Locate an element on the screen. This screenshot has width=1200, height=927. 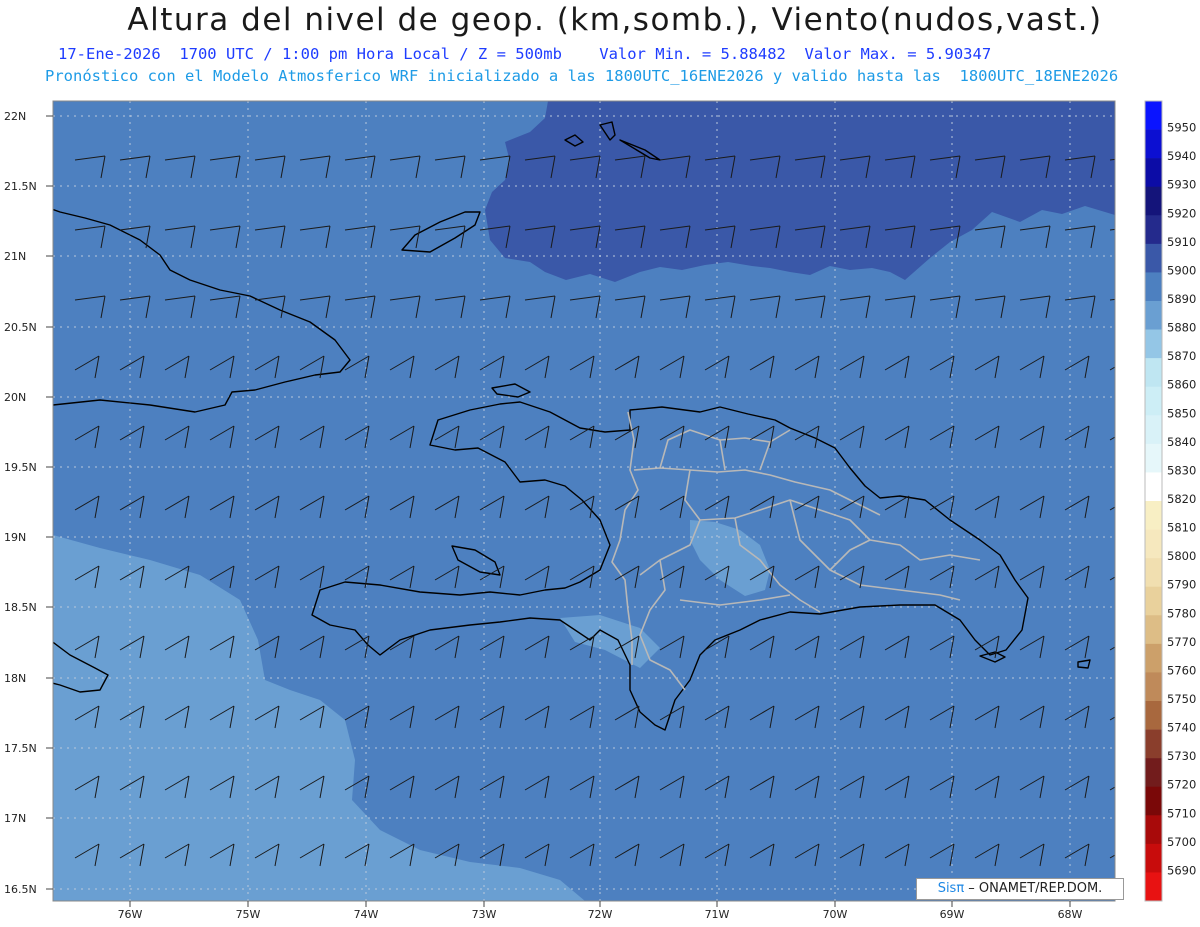
colorbar-label: 5820 is located at coordinates (1181, 499).